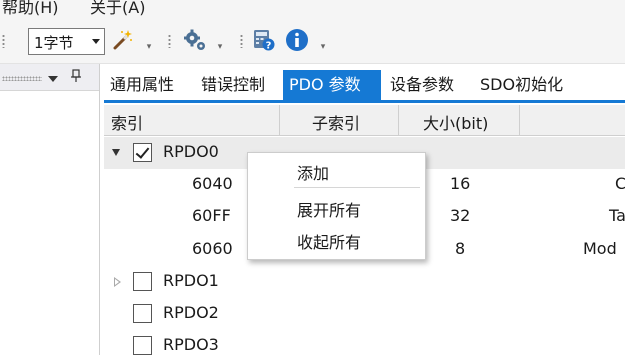 This screenshot has width=625, height=355. Describe the element at coordinates (323, 47) in the screenshot. I see `info-dropdown: ▾` at that location.